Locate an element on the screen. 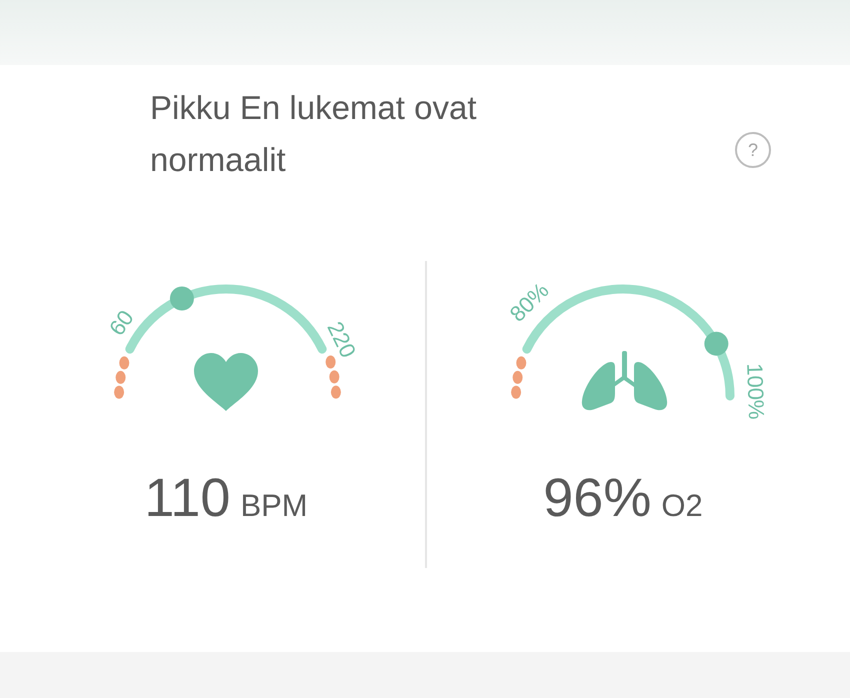 The width and height of the screenshot is (850, 698). reading-value: 110 is located at coordinates (187, 498).